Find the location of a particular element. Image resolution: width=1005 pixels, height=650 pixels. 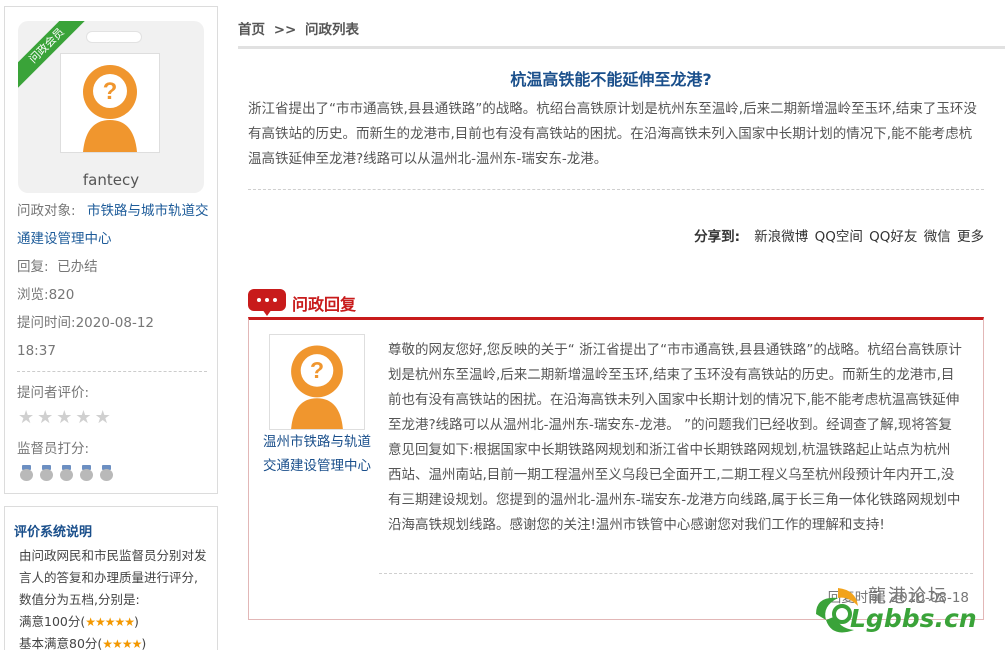

user-avatar: ? is located at coordinates (110, 103).